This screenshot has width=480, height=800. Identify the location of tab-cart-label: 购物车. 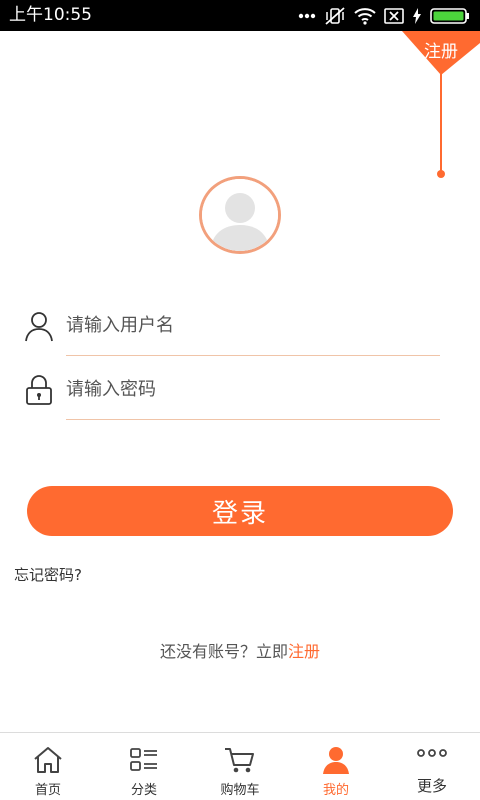
(240, 790).